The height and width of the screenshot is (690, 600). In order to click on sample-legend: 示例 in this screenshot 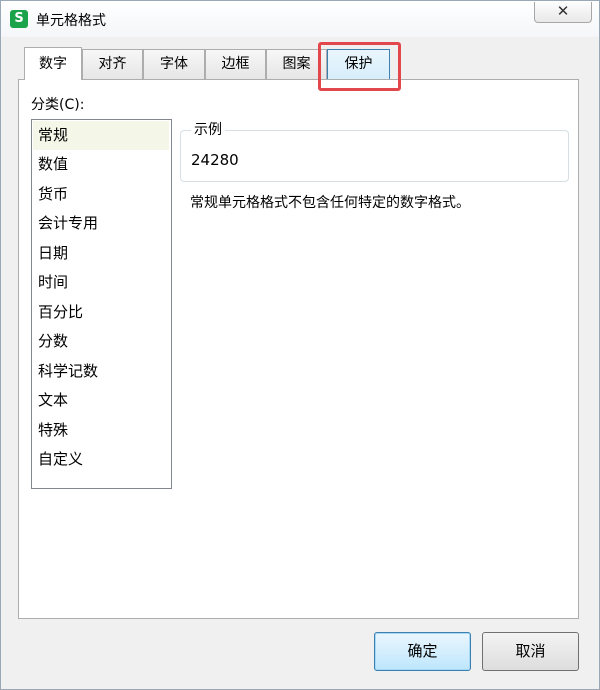, I will do `click(208, 130)`.